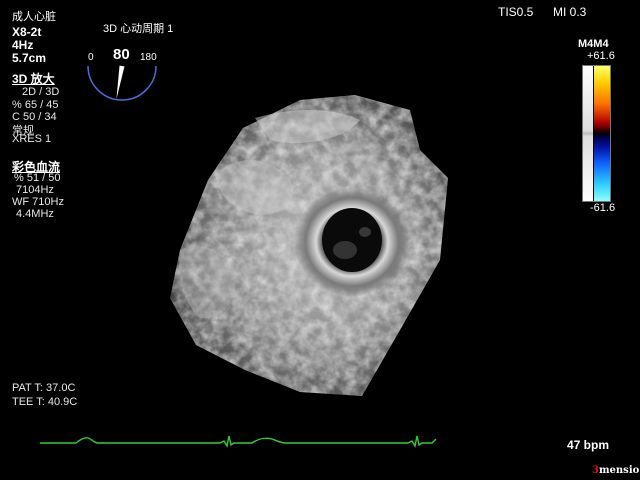  What do you see at coordinates (619, 470) in the screenshot?
I see `brand-text: mensio` at bounding box center [619, 470].